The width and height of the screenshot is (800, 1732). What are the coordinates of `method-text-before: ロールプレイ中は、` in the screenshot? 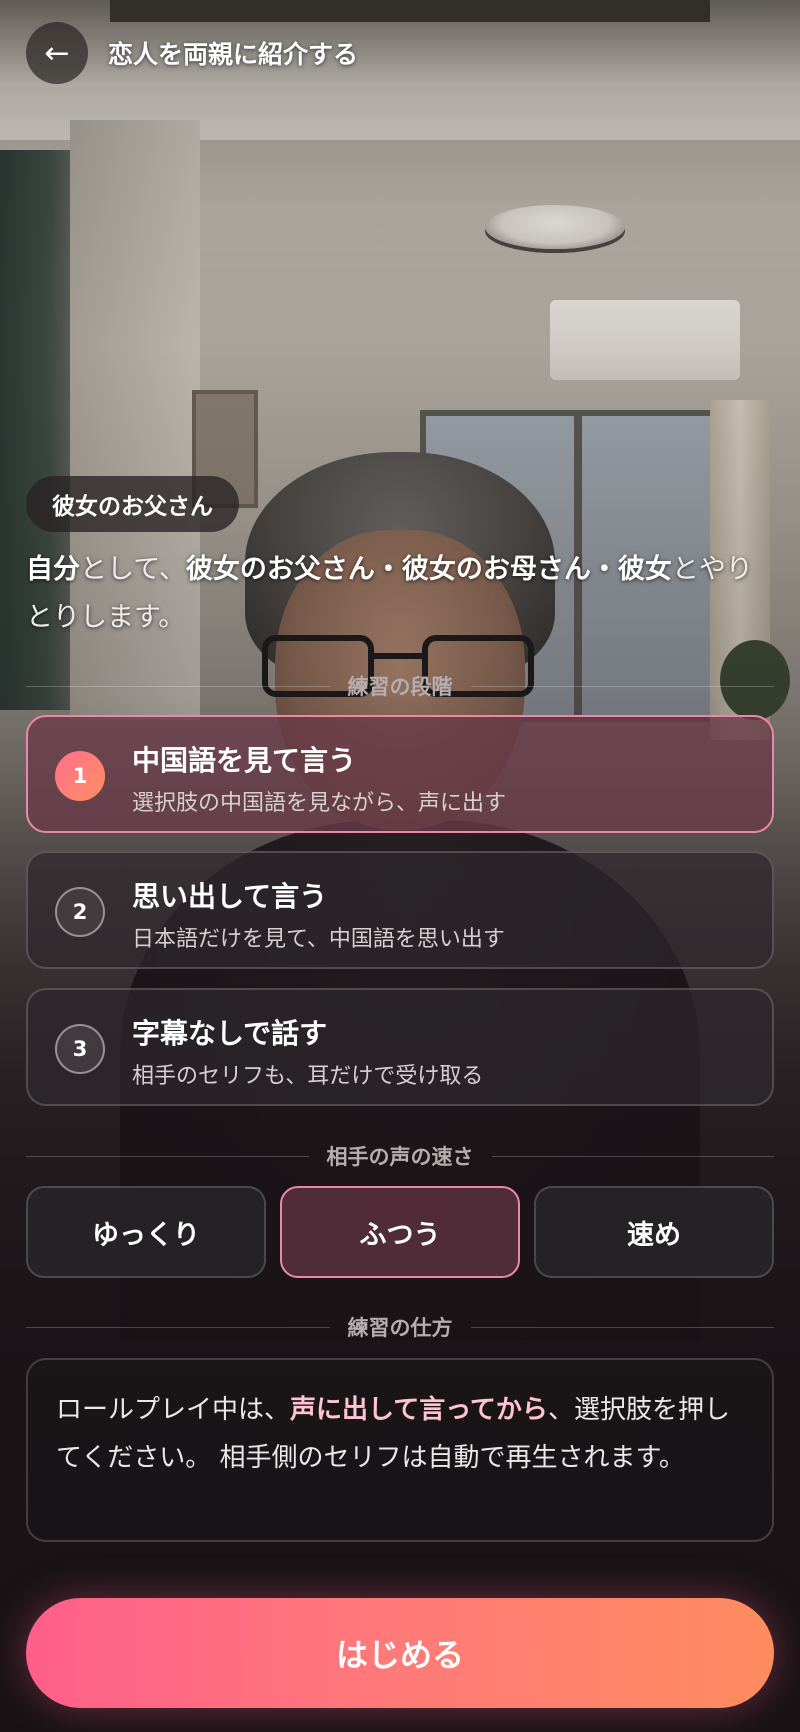 It's located at (173, 1410).